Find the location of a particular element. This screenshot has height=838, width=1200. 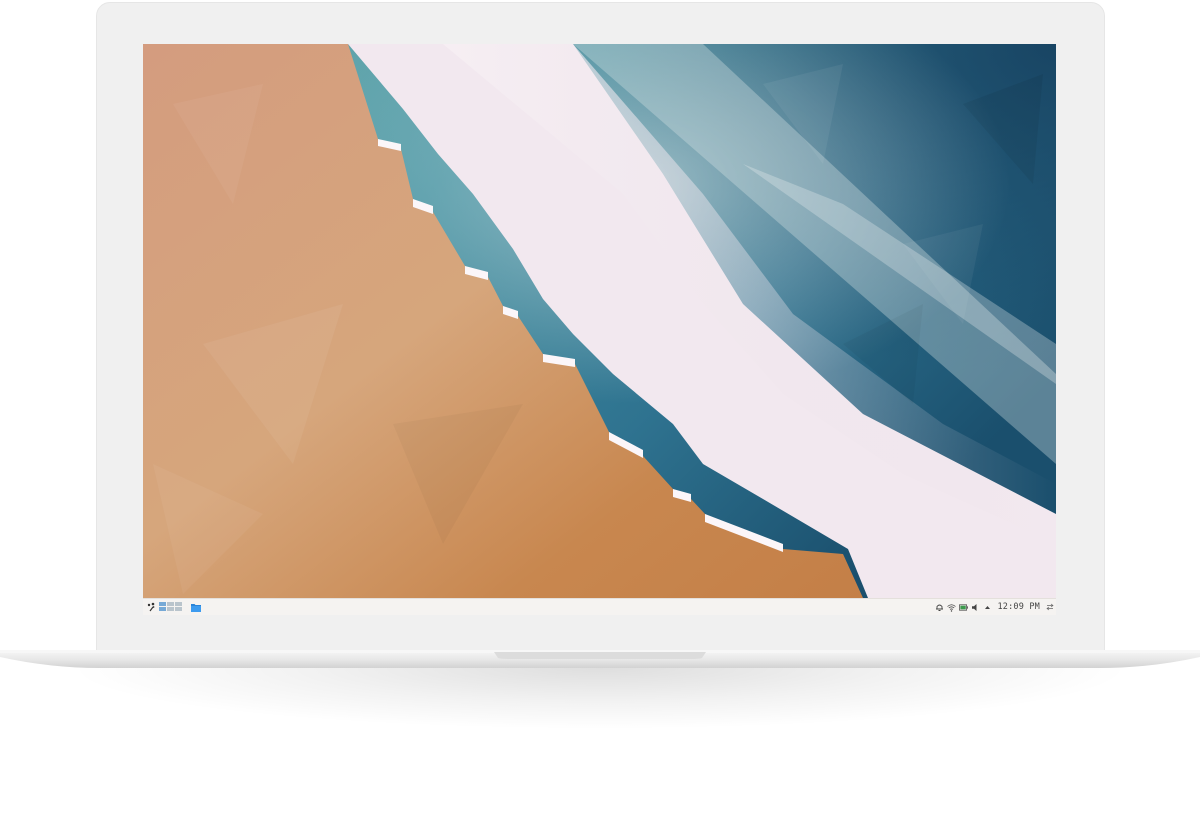

expand-tray-icon is located at coordinates (987, 607).